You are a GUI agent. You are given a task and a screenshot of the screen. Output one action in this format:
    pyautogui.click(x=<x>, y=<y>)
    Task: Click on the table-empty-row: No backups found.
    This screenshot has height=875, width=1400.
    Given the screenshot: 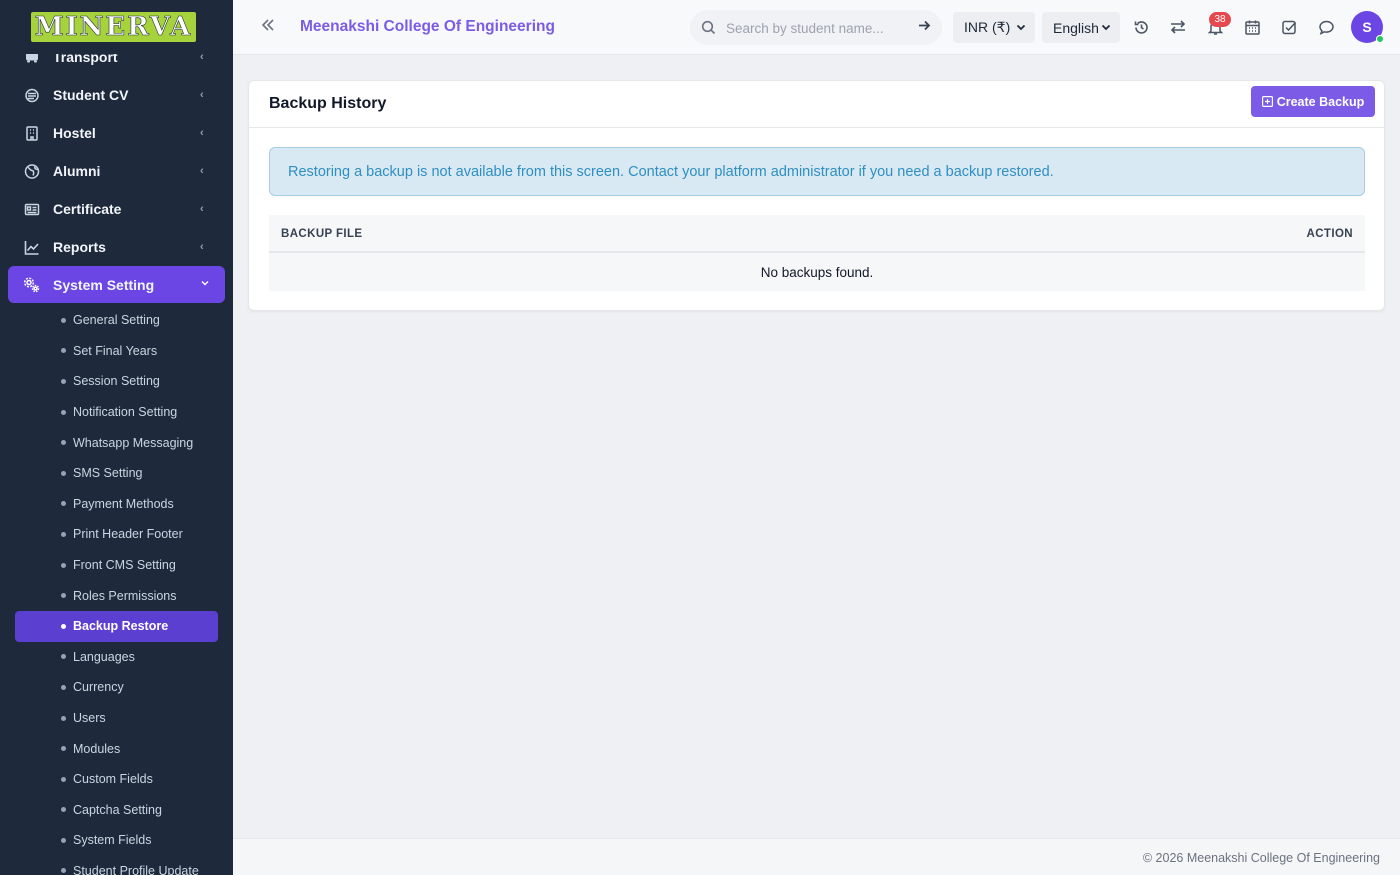 What is the action you would take?
    pyautogui.click(x=817, y=272)
    